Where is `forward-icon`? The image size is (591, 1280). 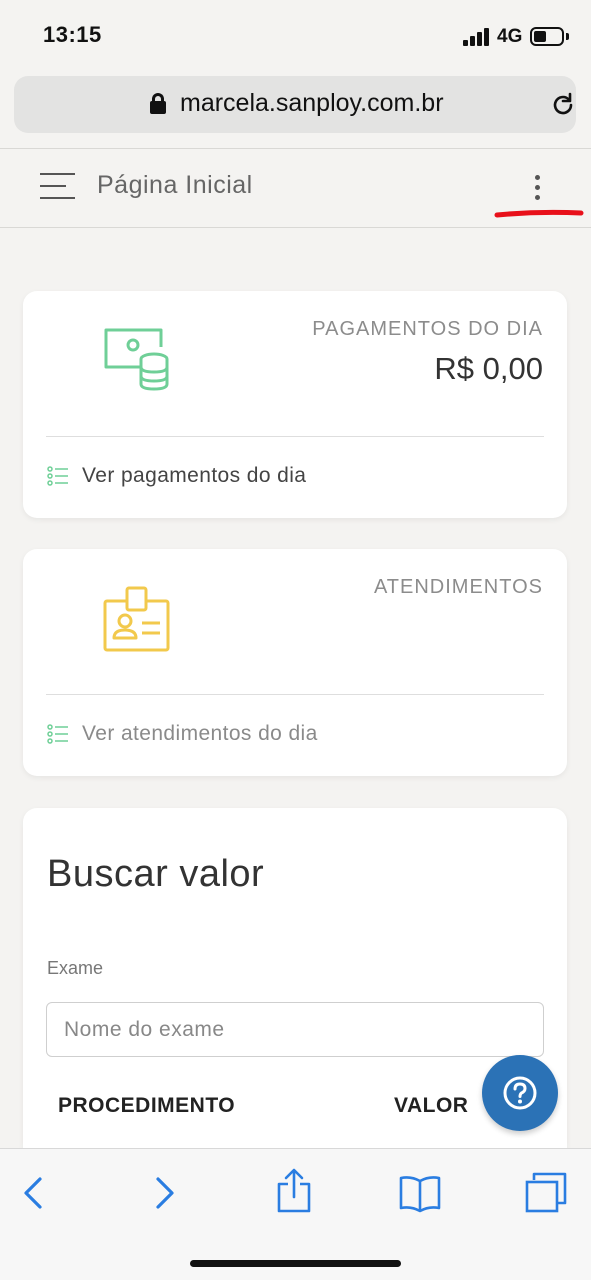
forward-icon is located at coordinates (165, 1193).